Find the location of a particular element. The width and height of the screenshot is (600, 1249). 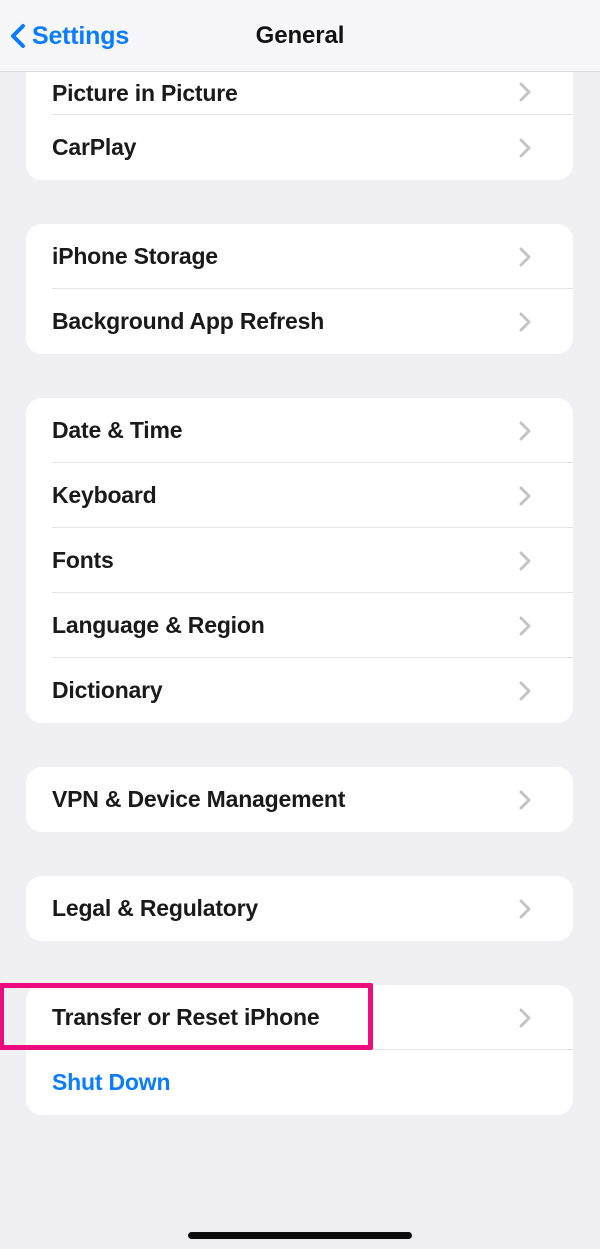

settings-row: Fonts is located at coordinates (299, 560).